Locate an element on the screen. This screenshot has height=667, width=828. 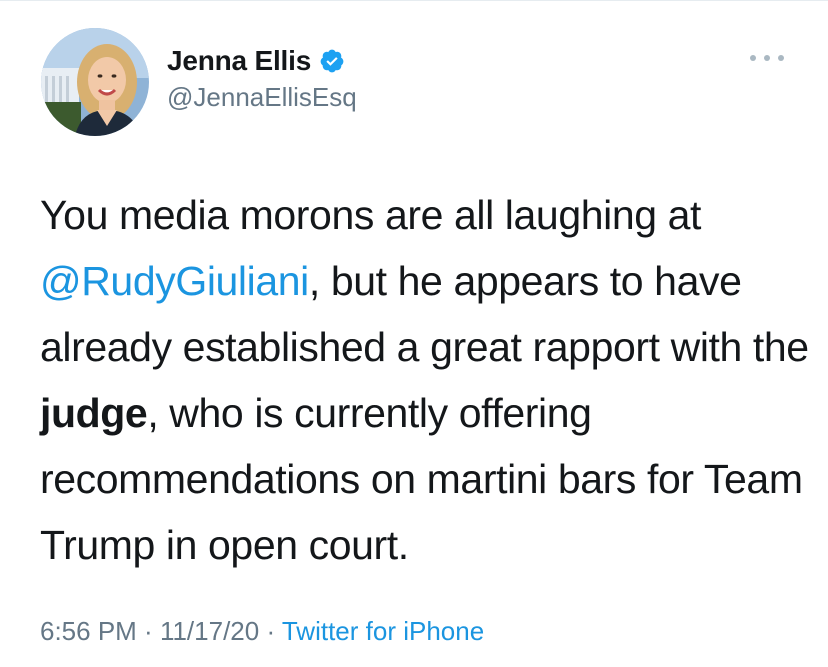
tweet-text-segment: You media morons are all laughing at is located at coordinates (371, 215).